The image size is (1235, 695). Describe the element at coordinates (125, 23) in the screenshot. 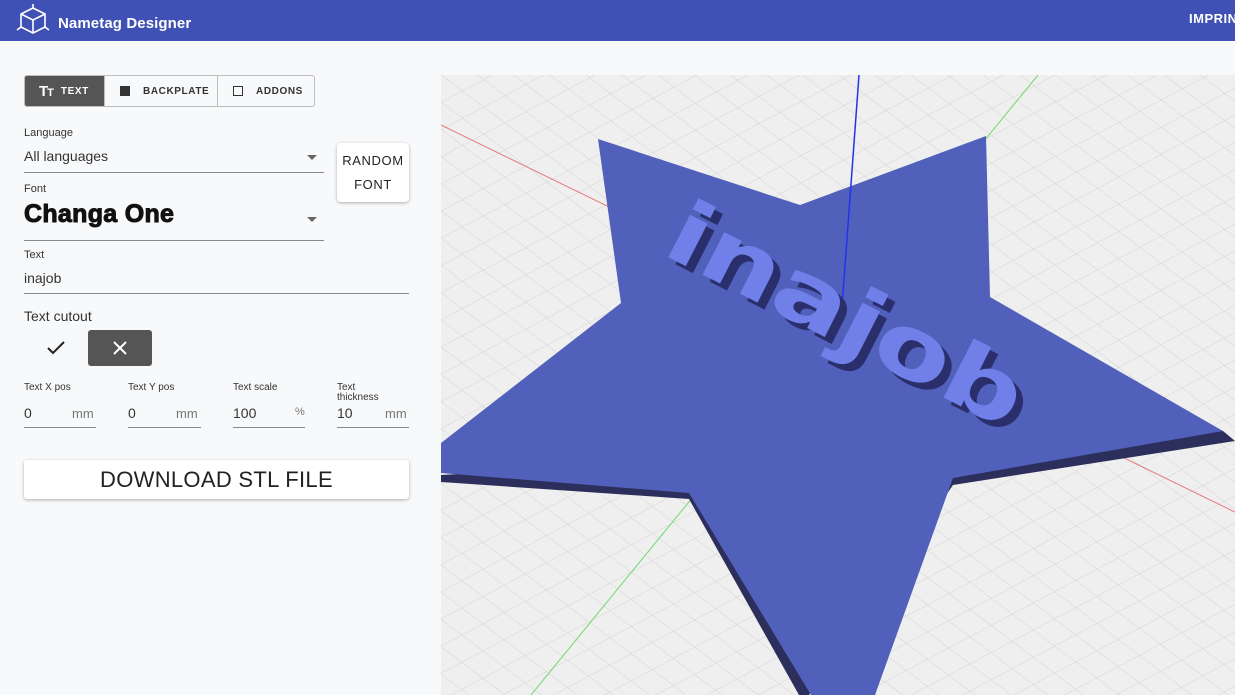

I see `app-title: Nametag Designer` at that location.